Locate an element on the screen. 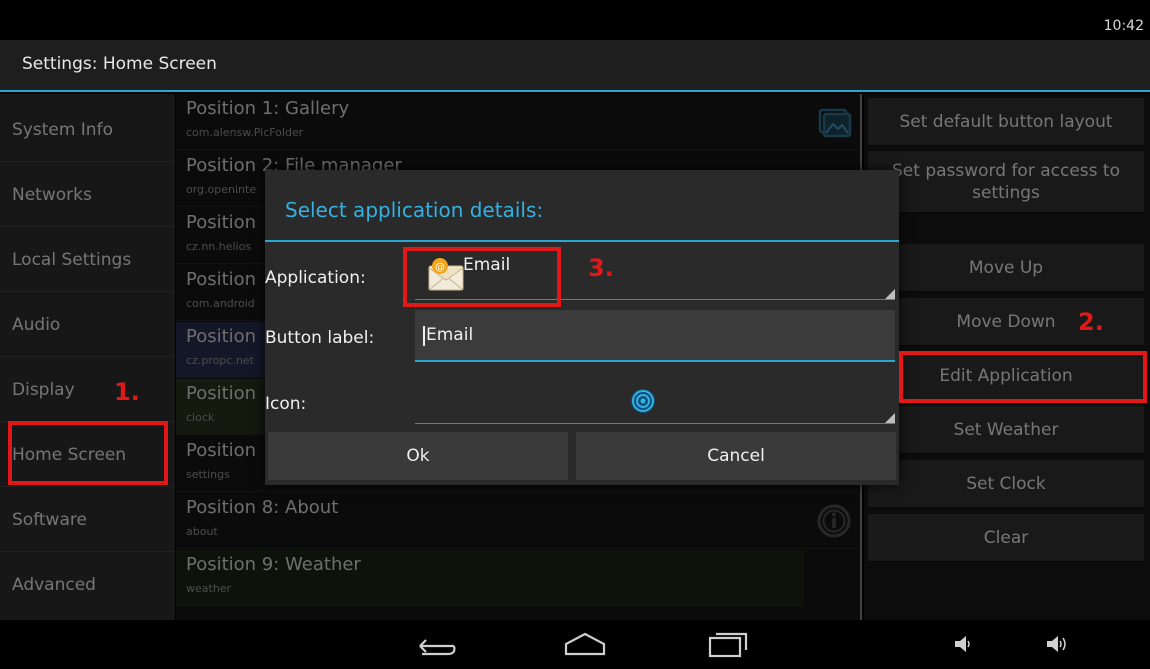 This screenshot has width=1150, height=669. ok-button: Ok is located at coordinates (418, 456).